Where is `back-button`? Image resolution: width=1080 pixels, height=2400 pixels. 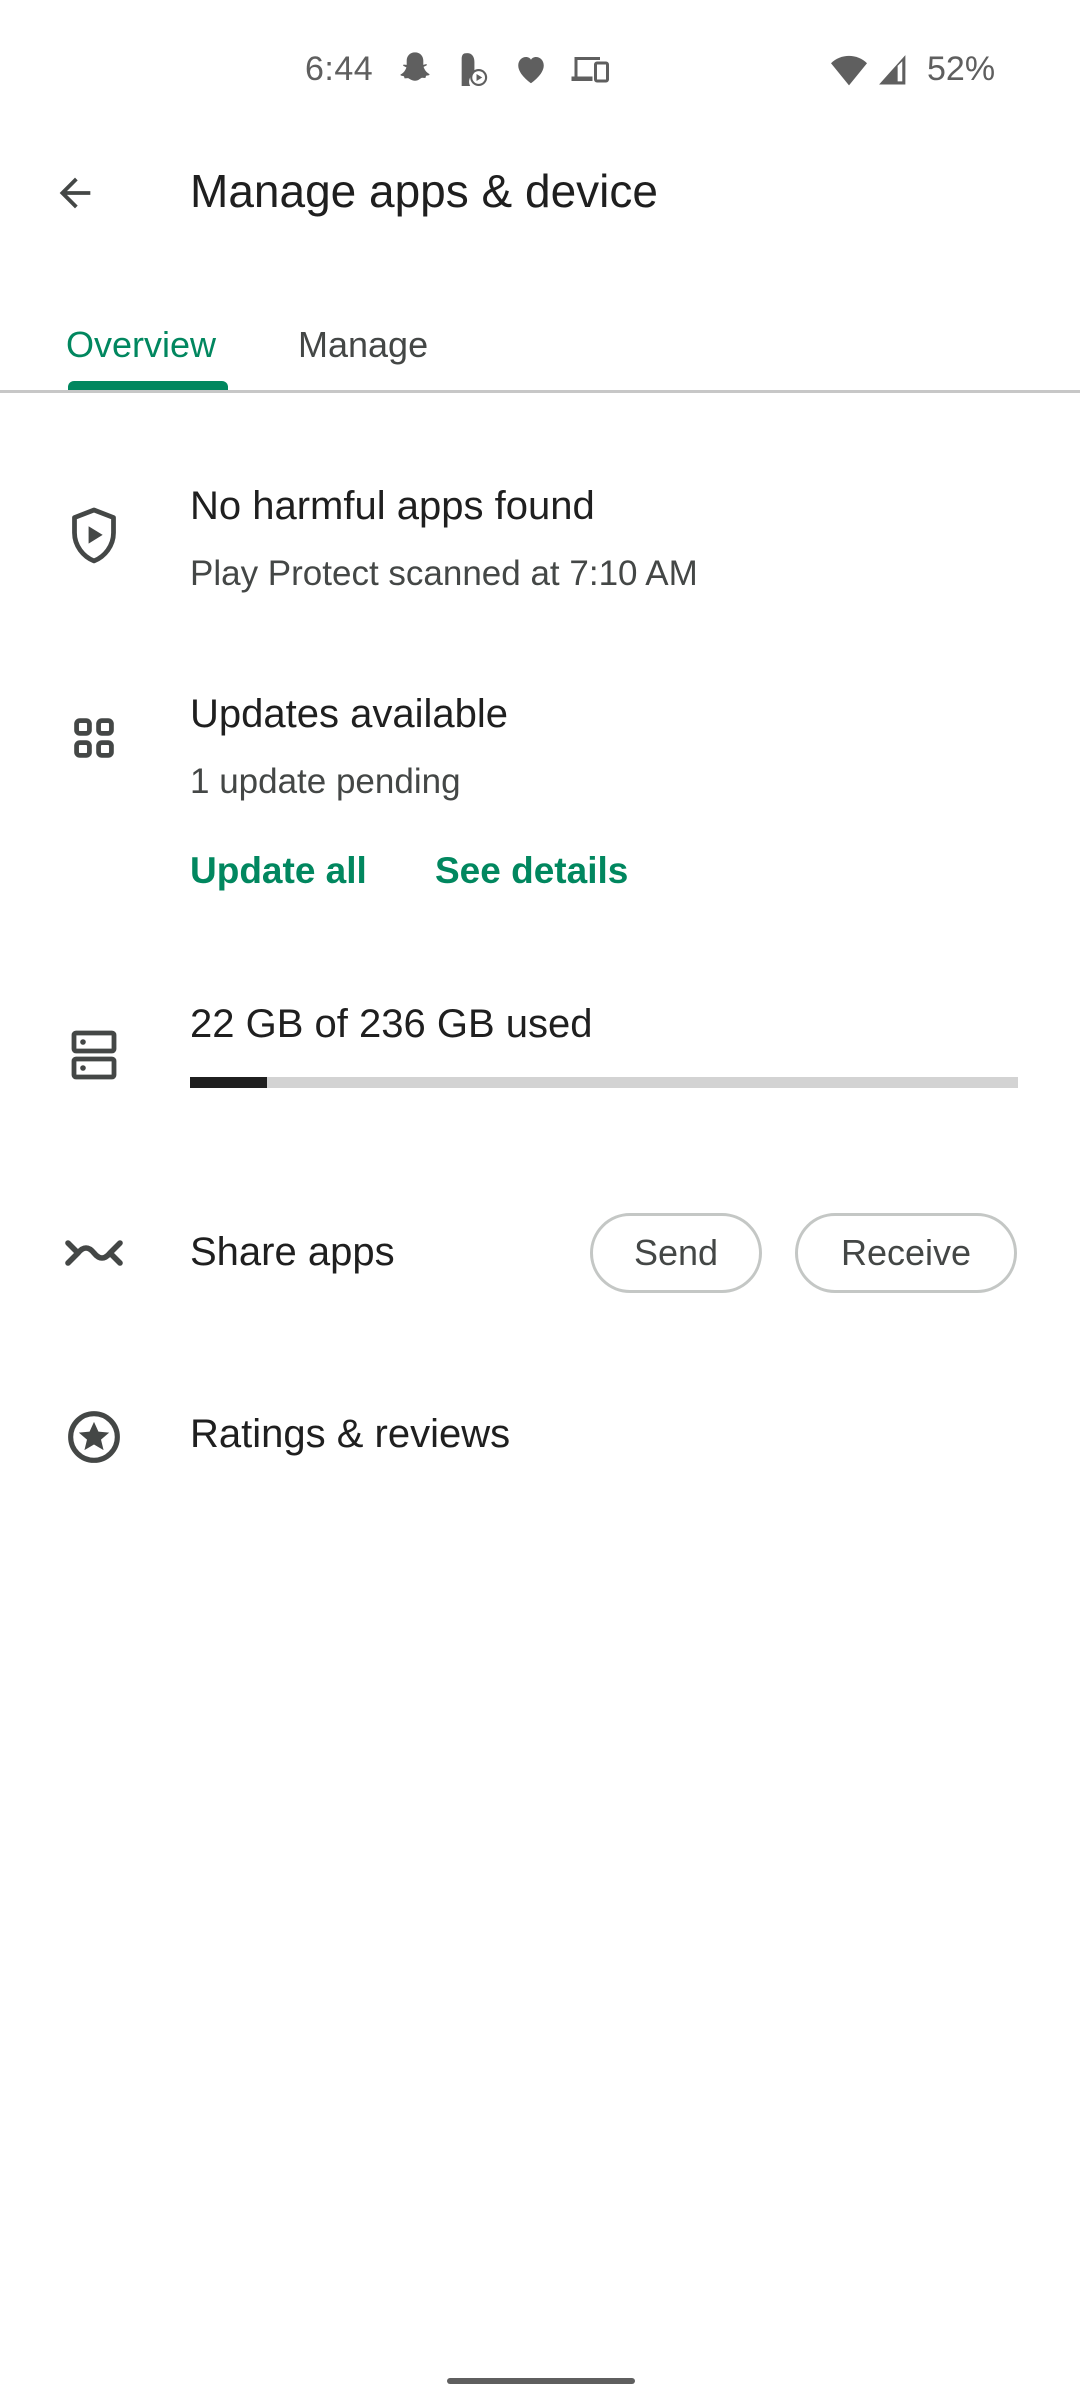
back-button is located at coordinates (75, 195).